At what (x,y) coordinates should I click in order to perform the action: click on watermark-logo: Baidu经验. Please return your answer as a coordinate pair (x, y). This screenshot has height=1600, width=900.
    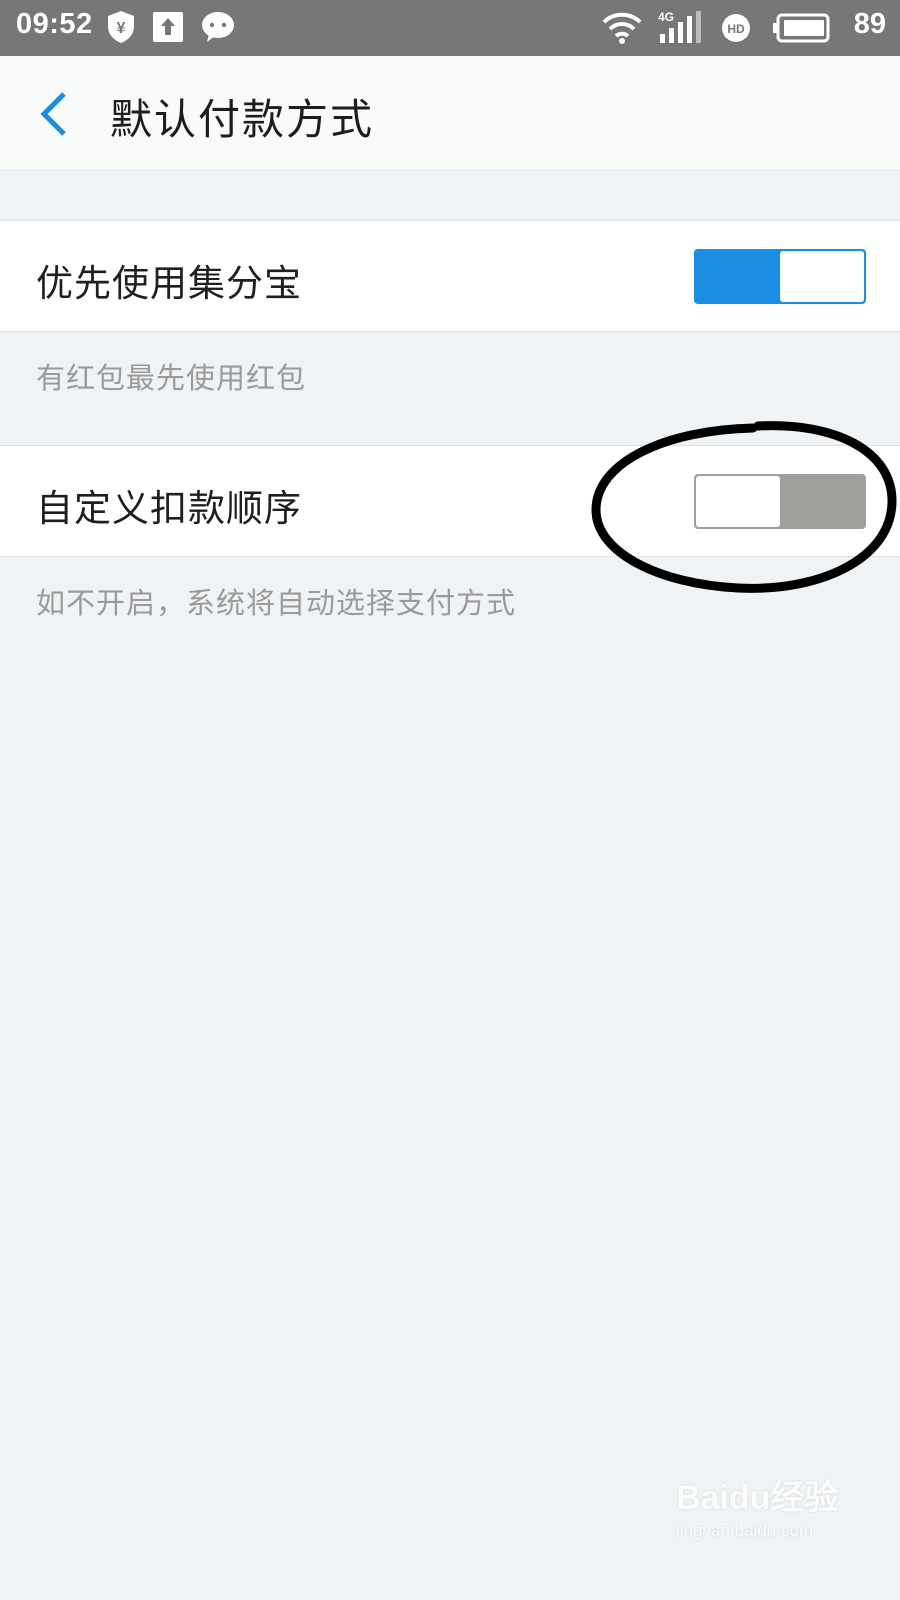
    Looking at the image, I should click on (757, 1498).